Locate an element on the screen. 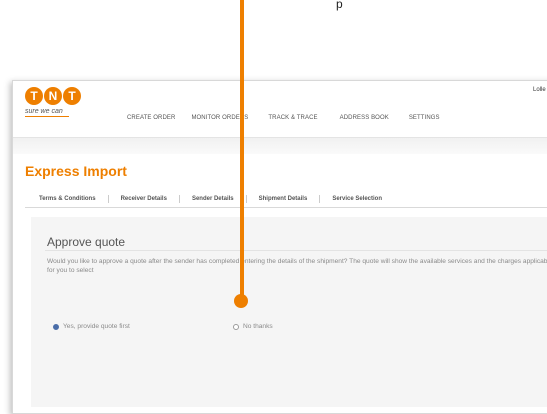 This screenshot has height=414, width=547. radio-no is located at coordinates (236, 326).